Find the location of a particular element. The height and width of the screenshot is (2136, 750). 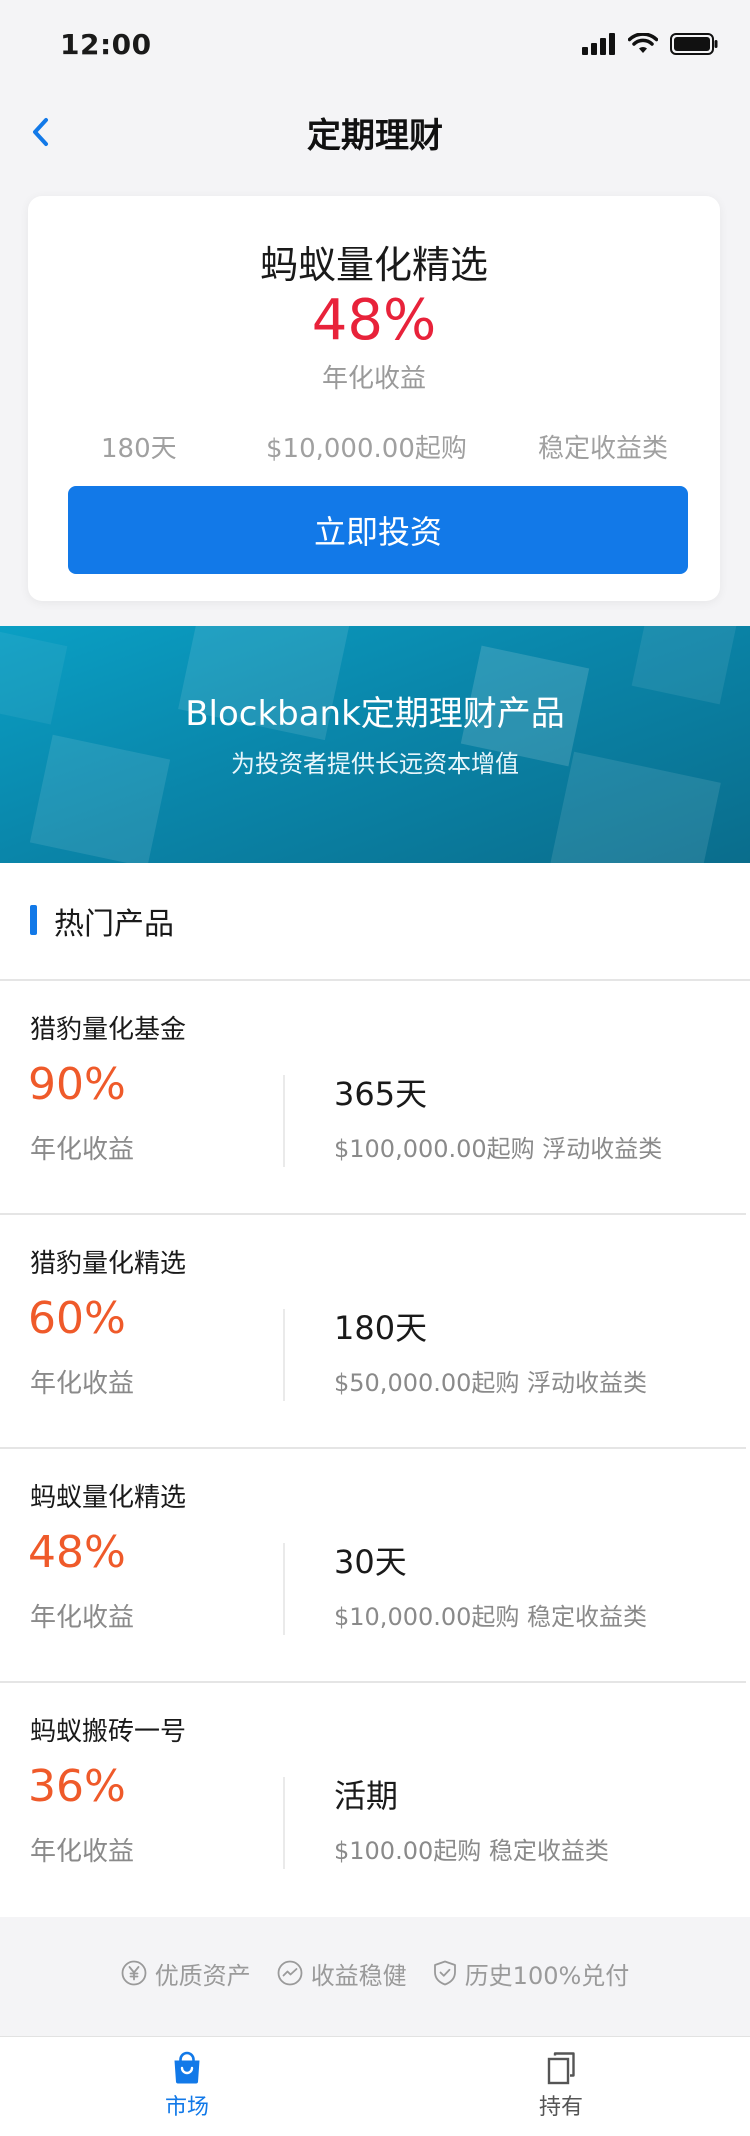

shopping-bag-icon is located at coordinates (187, 2067).